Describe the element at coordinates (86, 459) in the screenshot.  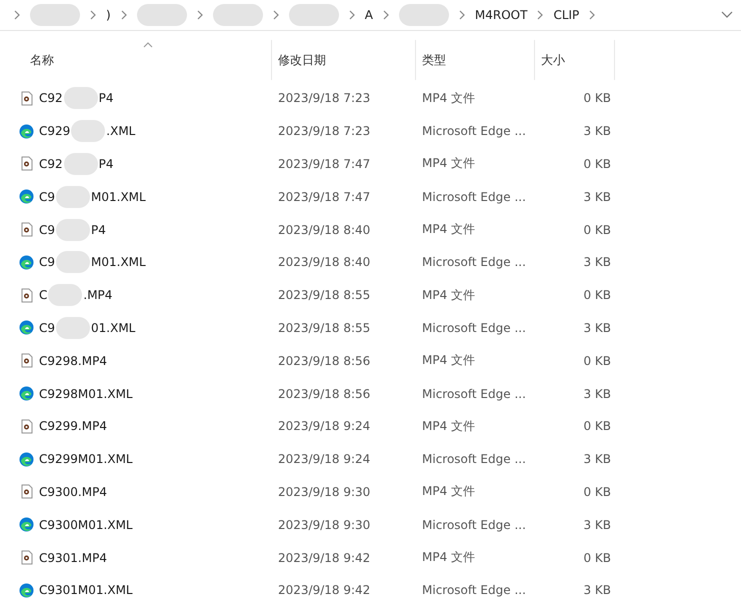
I see `file-name: C9299M01.XML` at that location.